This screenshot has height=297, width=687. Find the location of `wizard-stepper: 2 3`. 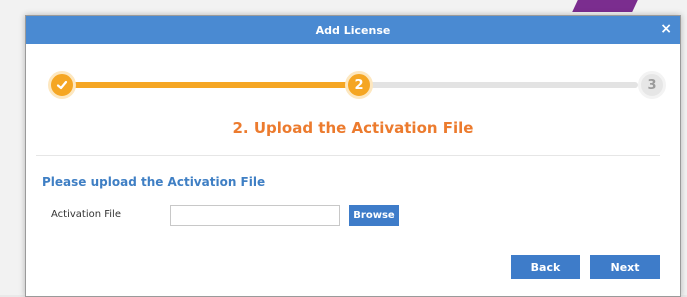

wizard-stepper: 2 3 is located at coordinates (357, 85).